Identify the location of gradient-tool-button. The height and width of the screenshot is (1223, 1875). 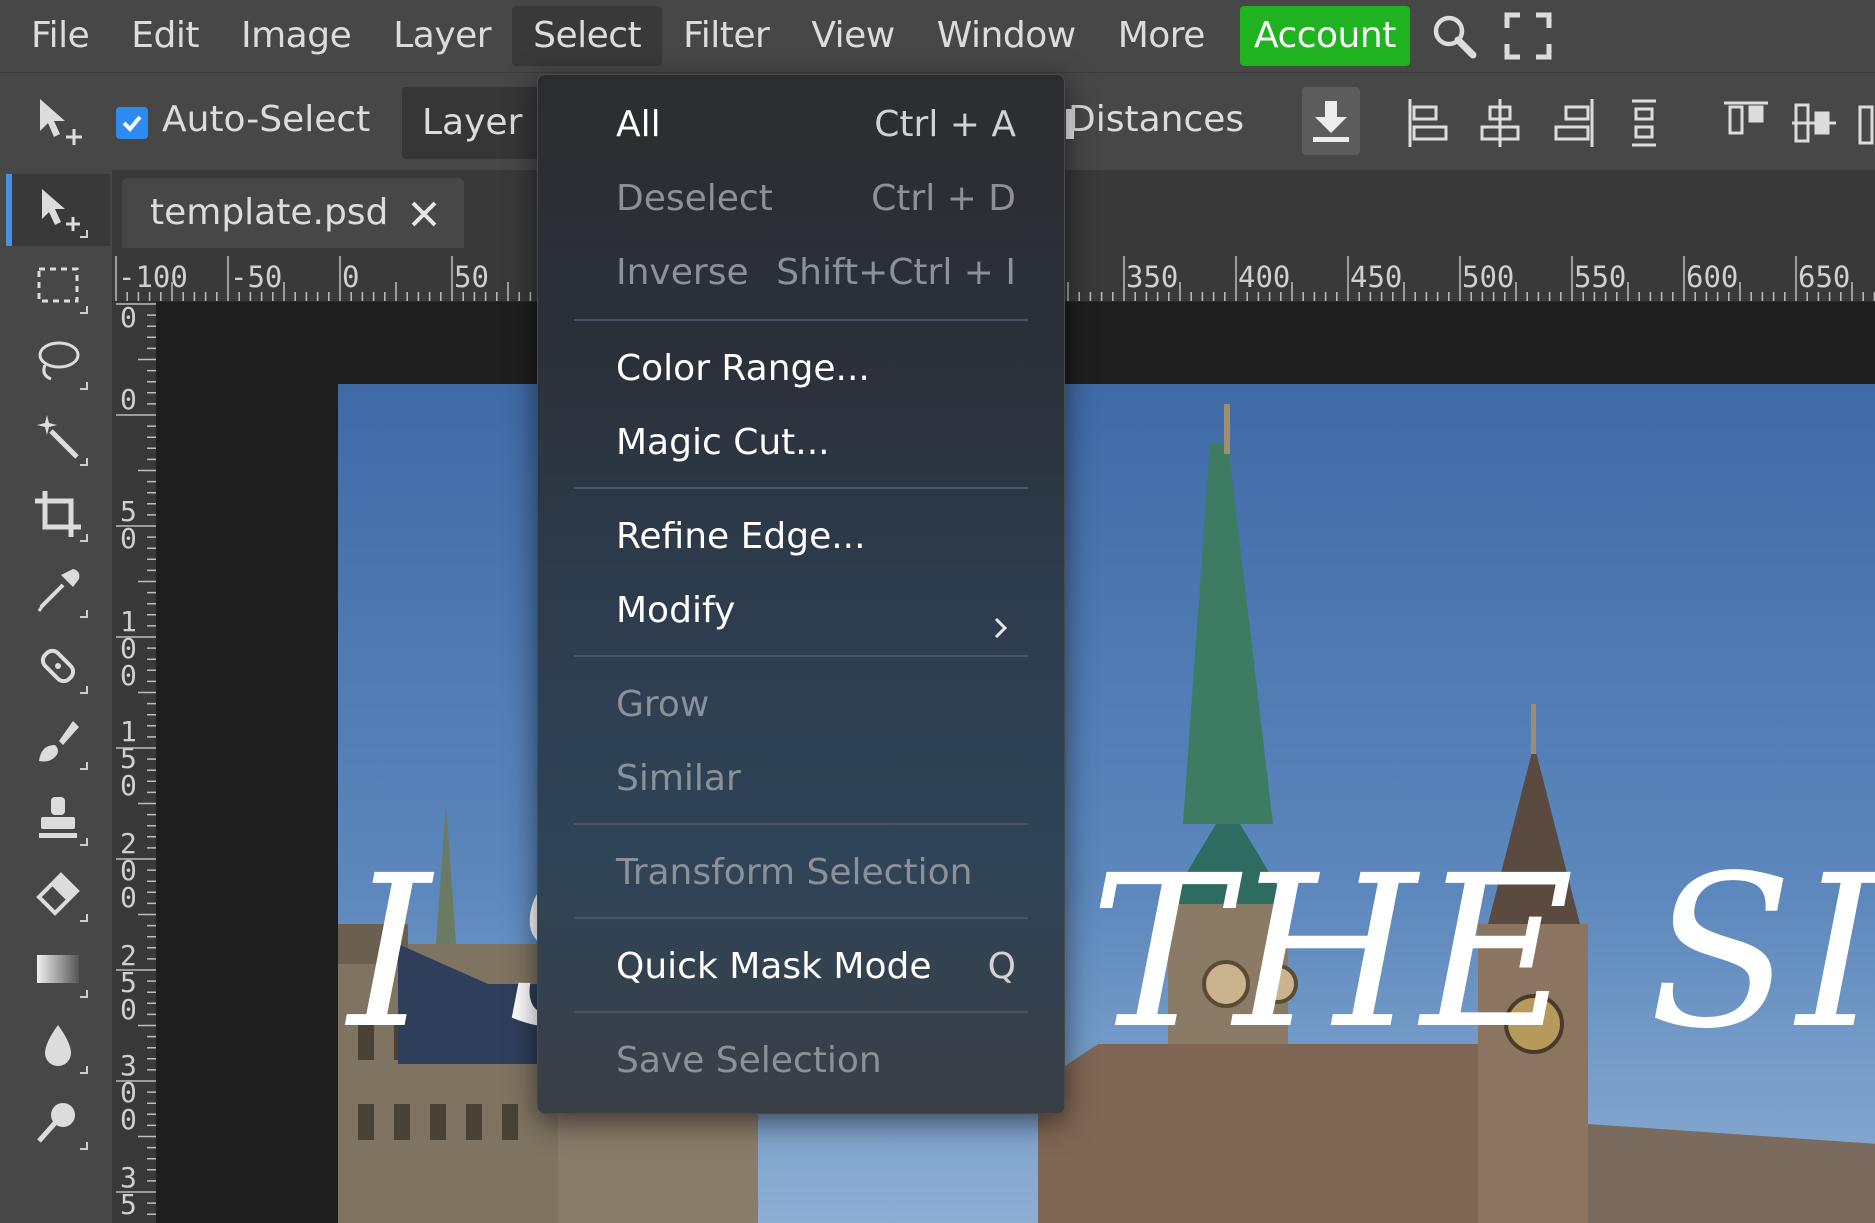
(58, 970).